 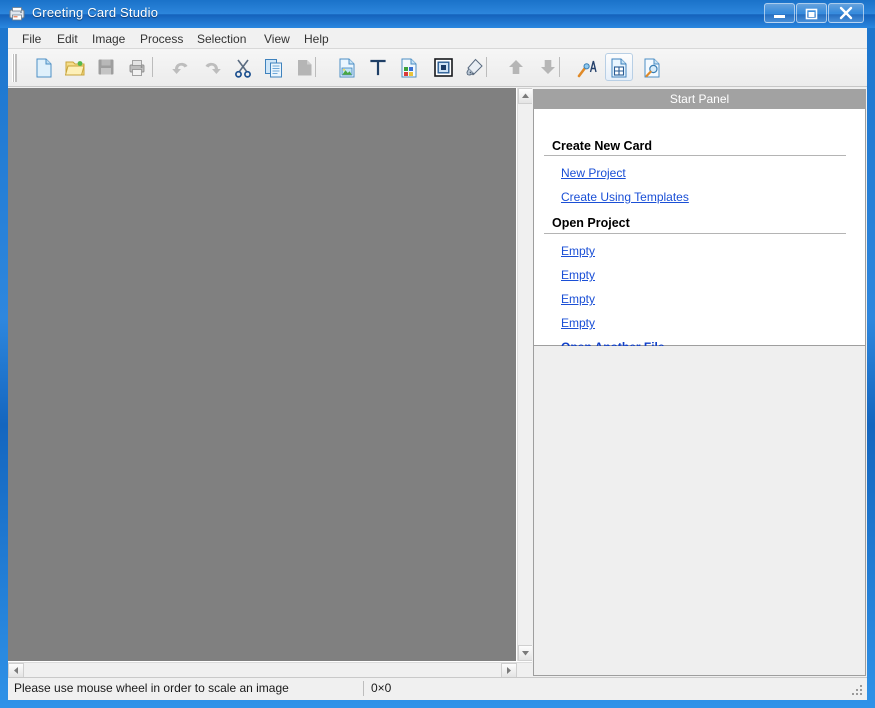 What do you see at coordinates (378, 67) in the screenshot?
I see `insert-text-icon` at bounding box center [378, 67].